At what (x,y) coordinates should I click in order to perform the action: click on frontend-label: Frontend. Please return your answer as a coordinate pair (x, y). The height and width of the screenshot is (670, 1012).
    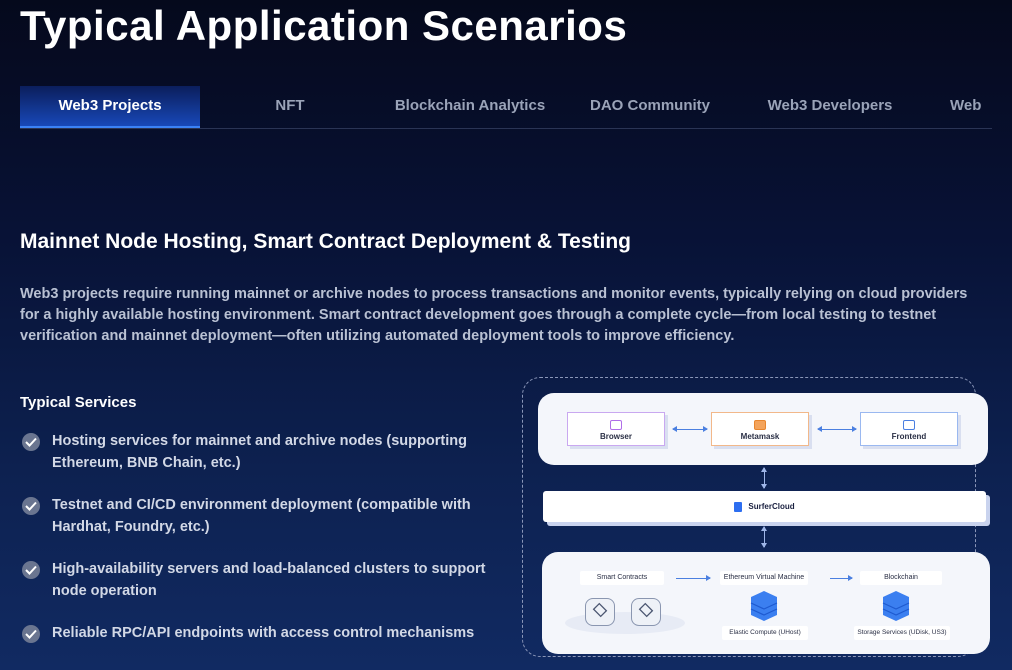
    Looking at the image, I should click on (909, 436).